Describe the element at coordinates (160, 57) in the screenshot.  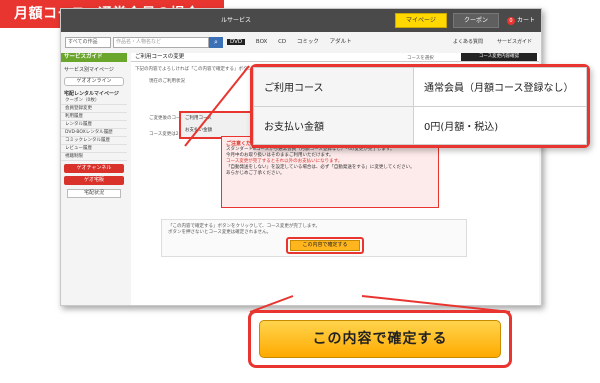
I see `main-heading-text: ご利用コースの変更` at that location.